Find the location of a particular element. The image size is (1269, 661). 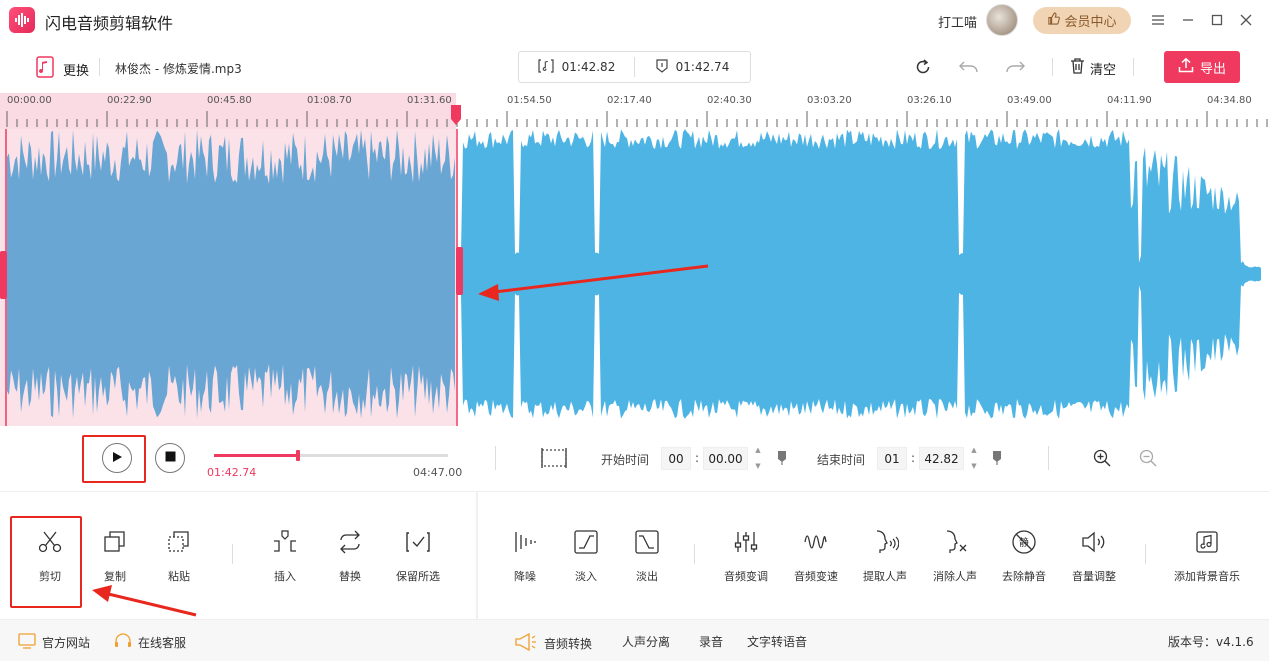

ruler-label: 04:11.90 is located at coordinates (1129, 100).